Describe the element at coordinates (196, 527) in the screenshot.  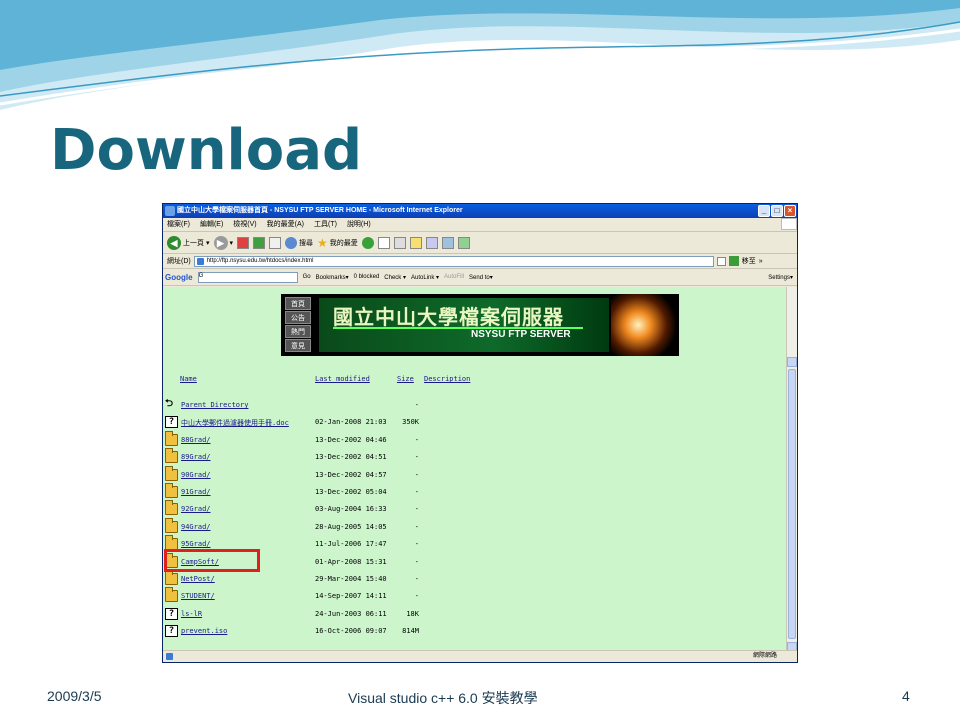
I see `file-link: 94Grad/` at that location.